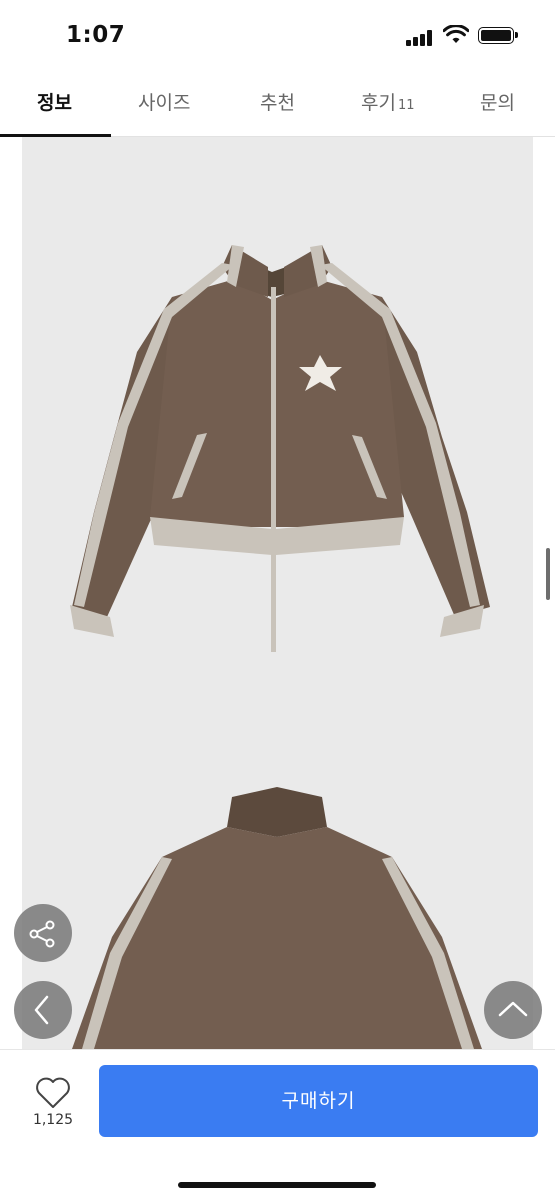 Image resolution: width=555 pixels, height=1201 pixels. Describe the element at coordinates (53, 1093) in the screenshot. I see `heart-icon` at that location.